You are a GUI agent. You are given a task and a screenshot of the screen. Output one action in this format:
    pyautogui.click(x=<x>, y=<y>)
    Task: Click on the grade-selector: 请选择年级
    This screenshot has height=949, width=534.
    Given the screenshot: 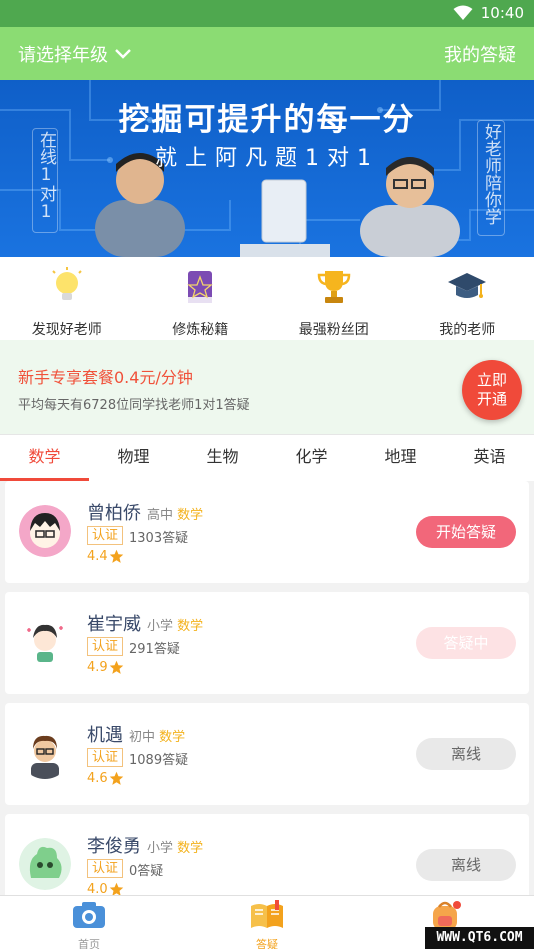 What is the action you would take?
    pyautogui.click(x=75, y=54)
    